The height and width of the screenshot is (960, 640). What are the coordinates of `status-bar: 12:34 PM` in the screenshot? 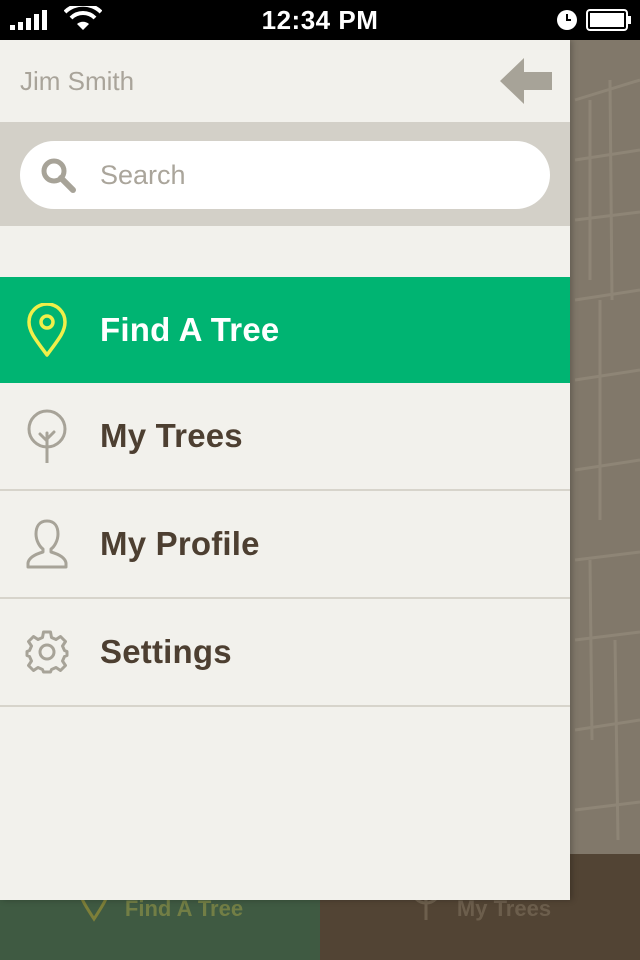 It's located at (320, 20).